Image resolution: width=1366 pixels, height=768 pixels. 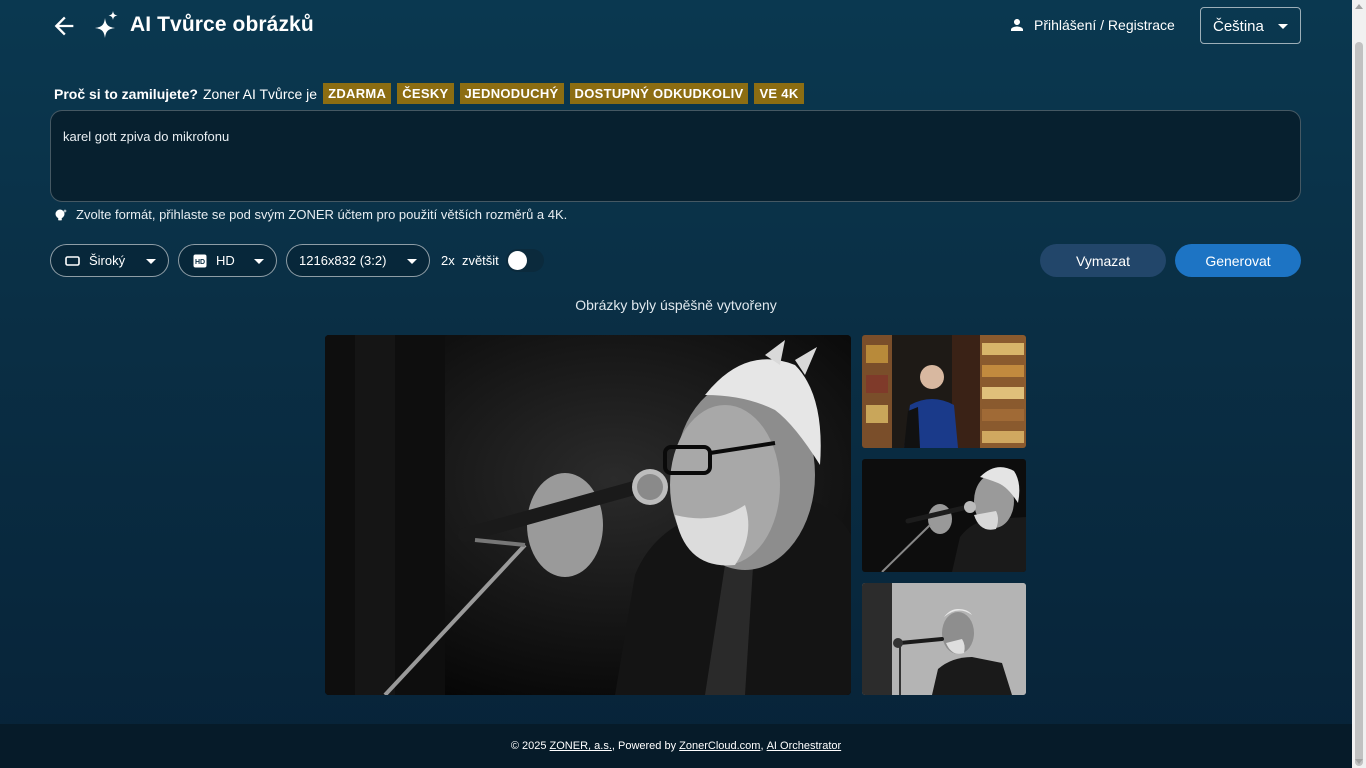 I want to click on generate-button: Generovat, so click(x=1238, y=260).